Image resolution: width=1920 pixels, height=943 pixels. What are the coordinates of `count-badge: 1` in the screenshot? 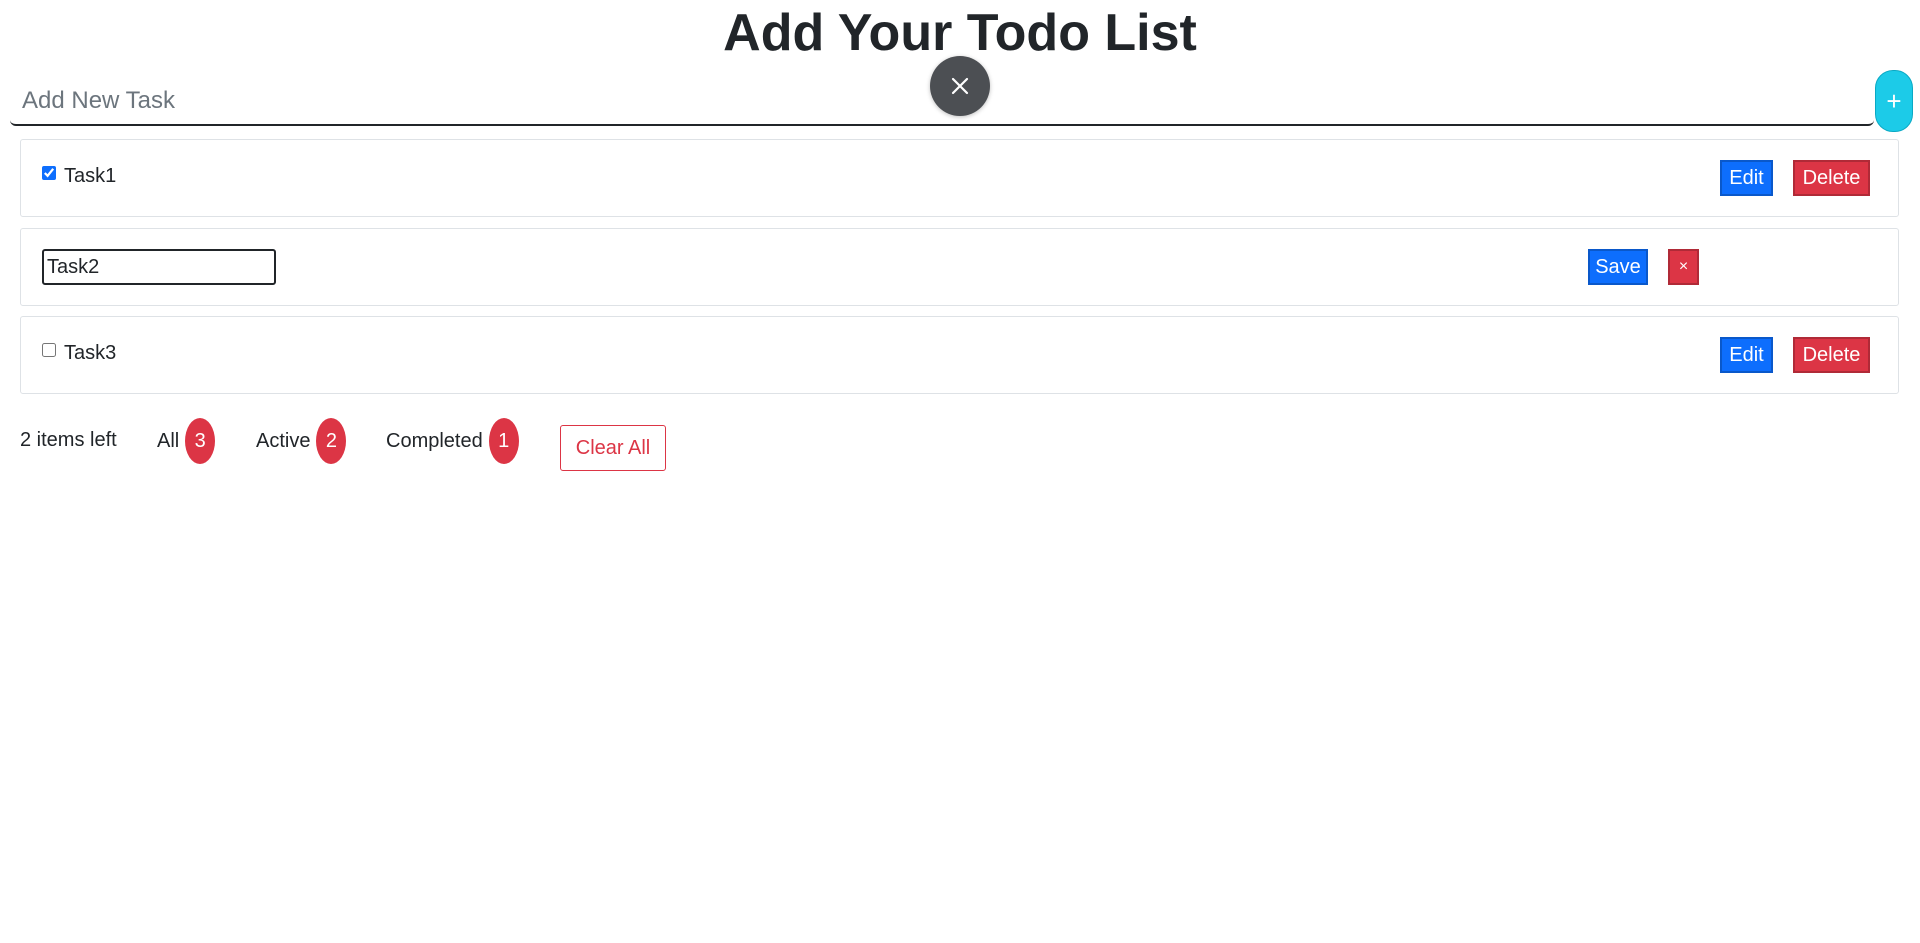 It's located at (503, 441).